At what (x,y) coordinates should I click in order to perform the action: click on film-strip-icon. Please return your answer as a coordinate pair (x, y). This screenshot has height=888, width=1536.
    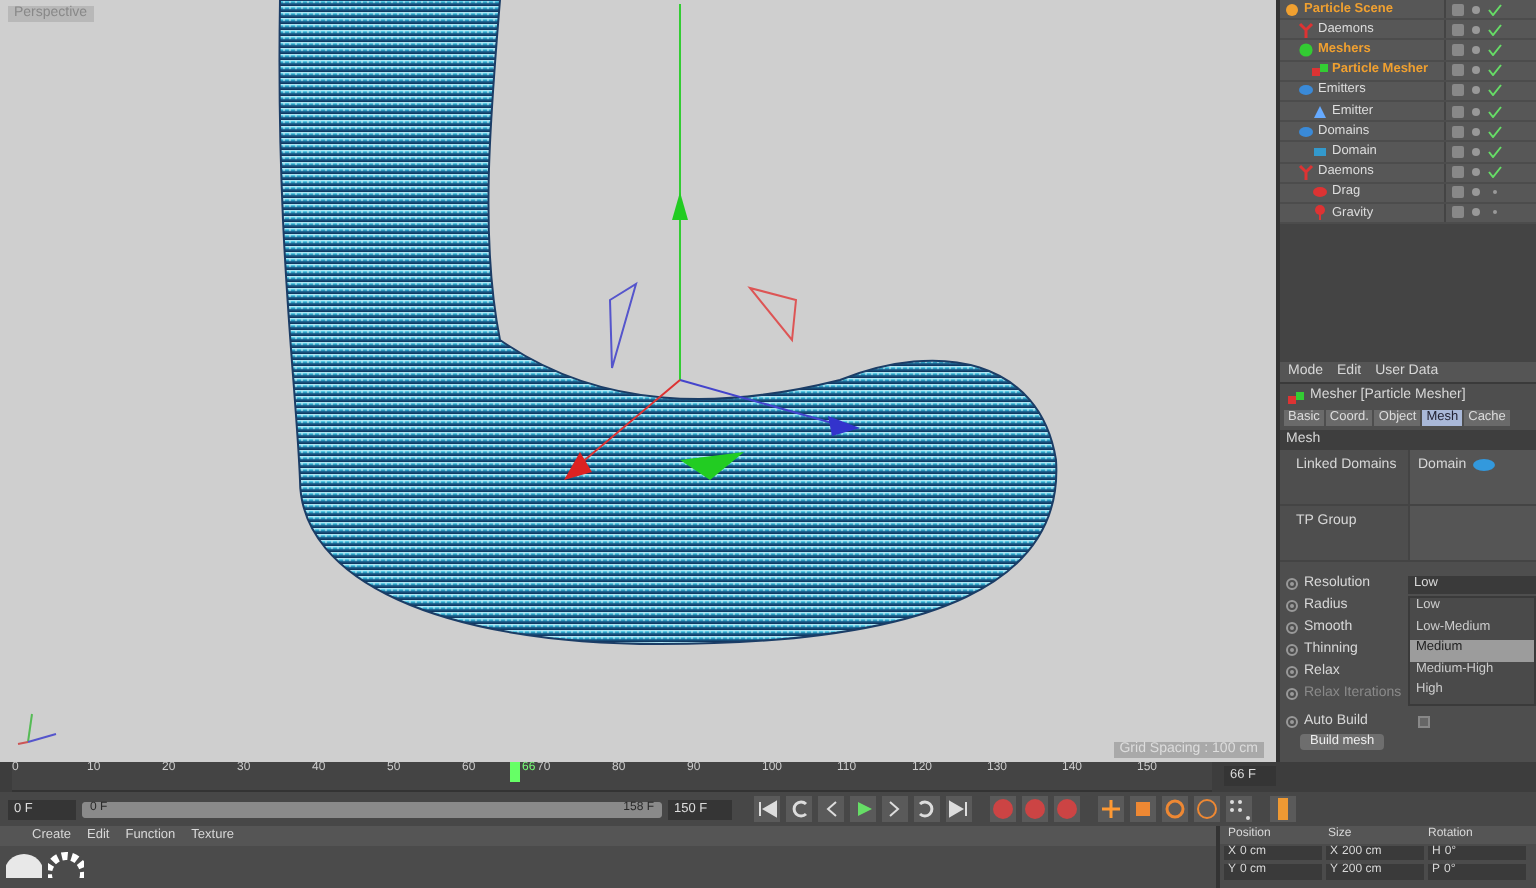
    Looking at the image, I should click on (1283, 809).